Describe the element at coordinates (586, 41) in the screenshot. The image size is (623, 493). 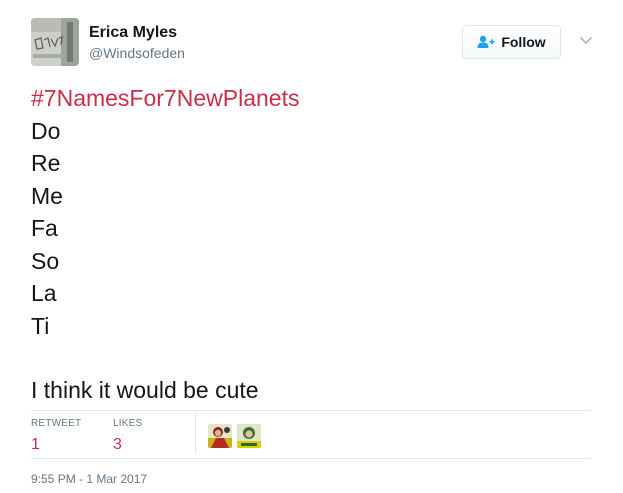
I see `chevron-down-icon` at that location.